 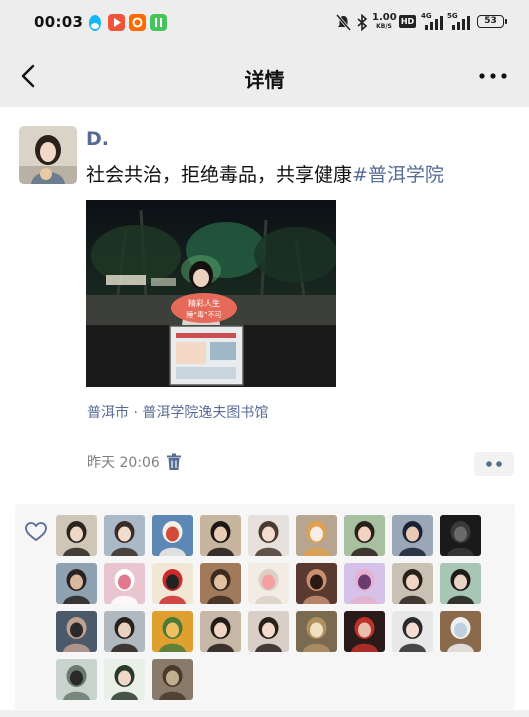 I want to click on wechat-mini-icon, so click(x=158, y=22).